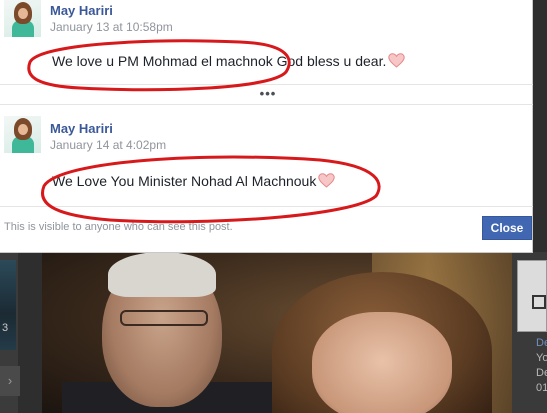 The image size is (547, 413). Describe the element at coordinates (184, 181) in the screenshot. I see `comment-text-content: We Love You Minister Nohad Al Machnouk` at that location.